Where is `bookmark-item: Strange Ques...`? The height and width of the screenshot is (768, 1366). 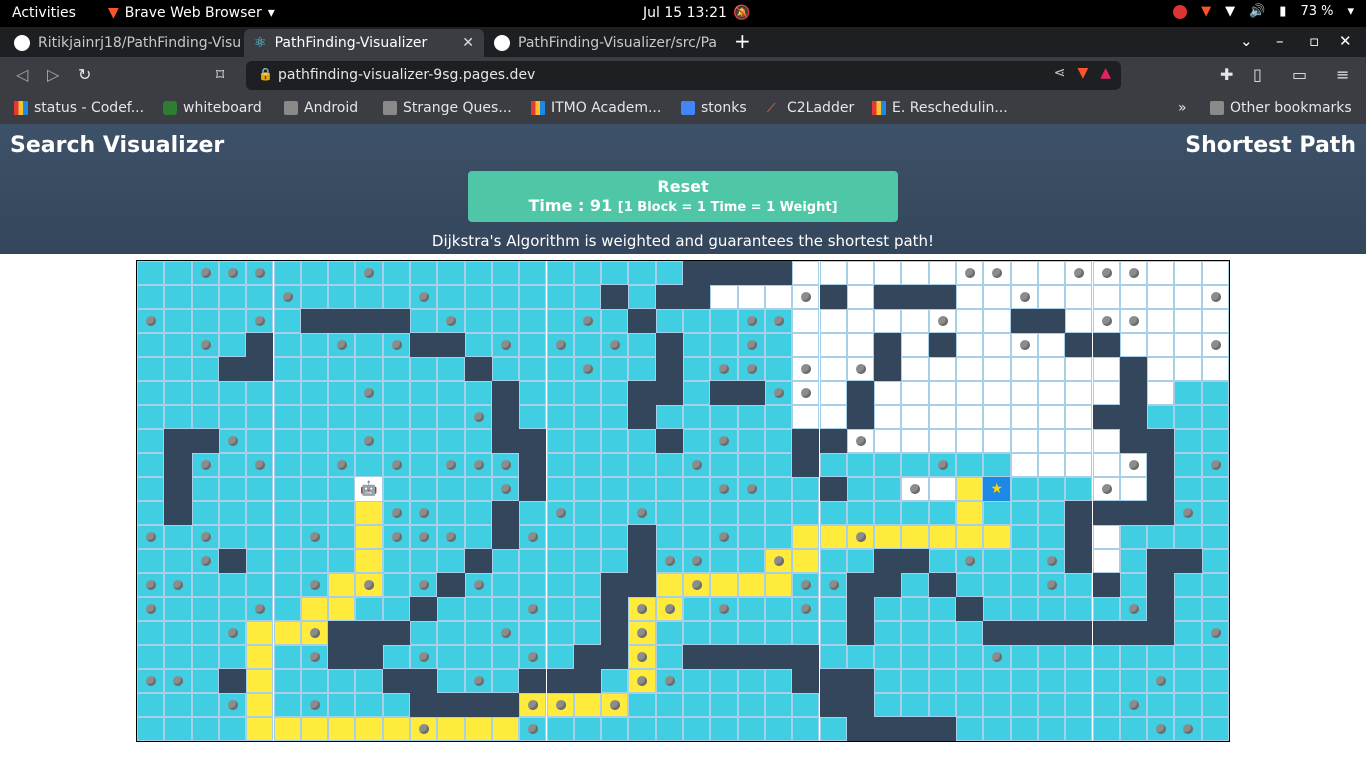
bookmark-item: Strange Ques... is located at coordinates (447, 108).